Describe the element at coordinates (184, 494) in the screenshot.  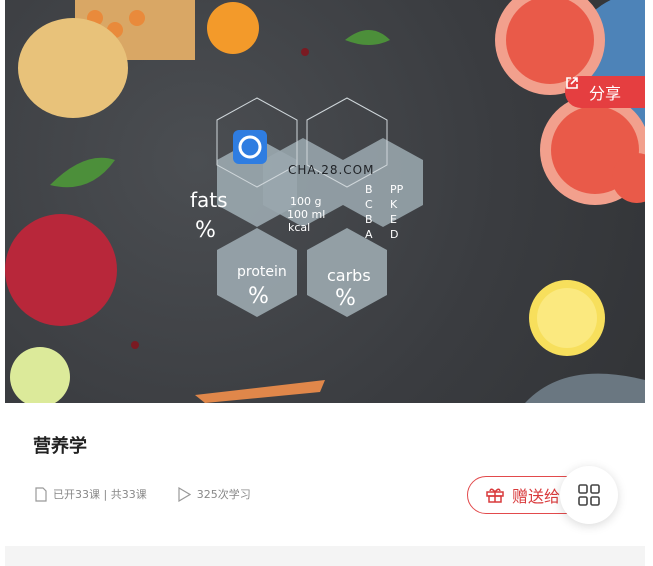
I see `play-icon` at that location.